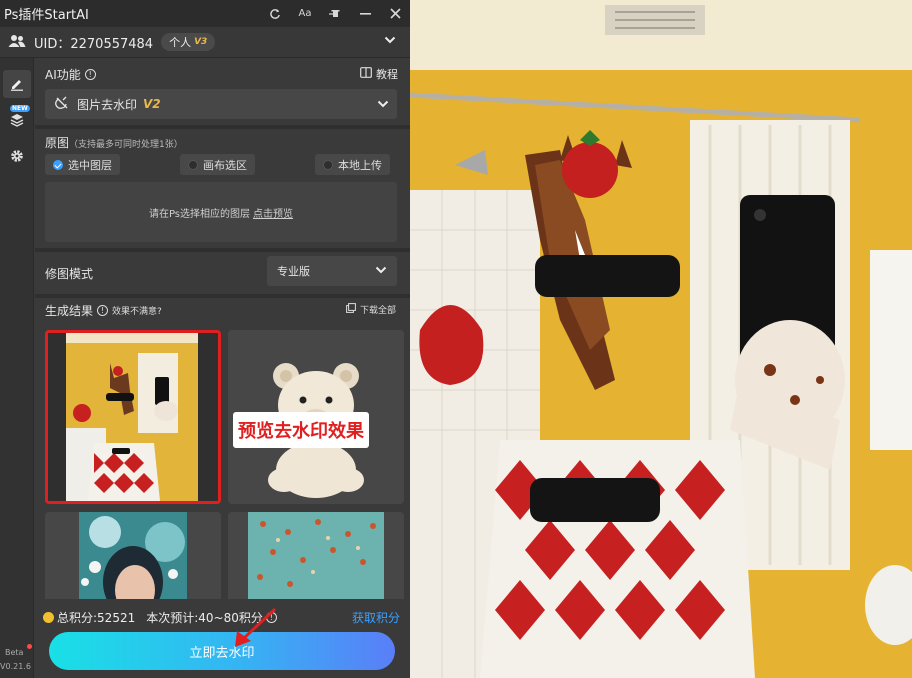 This screenshot has height=678, width=912. What do you see at coordinates (335, 13) in the screenshot?
I see `pin-icon` at bounding box center [335, 13].